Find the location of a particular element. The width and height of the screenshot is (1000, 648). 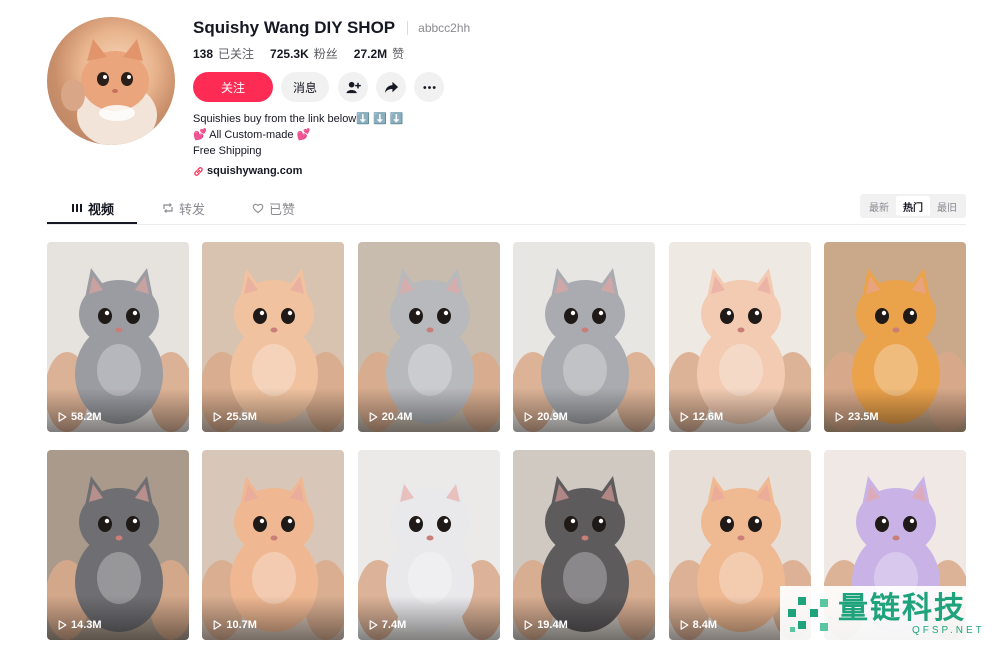

share-icon is located at coordinates (391, 87).